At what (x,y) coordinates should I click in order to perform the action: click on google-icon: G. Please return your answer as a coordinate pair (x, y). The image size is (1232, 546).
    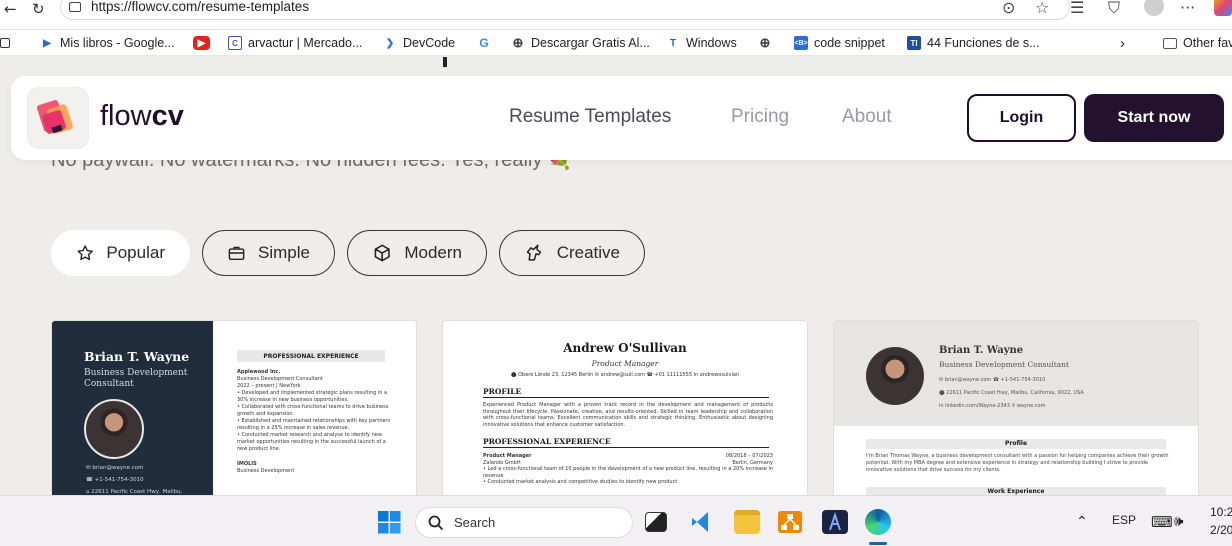
    Looking at the image, I should click on (484, 43).